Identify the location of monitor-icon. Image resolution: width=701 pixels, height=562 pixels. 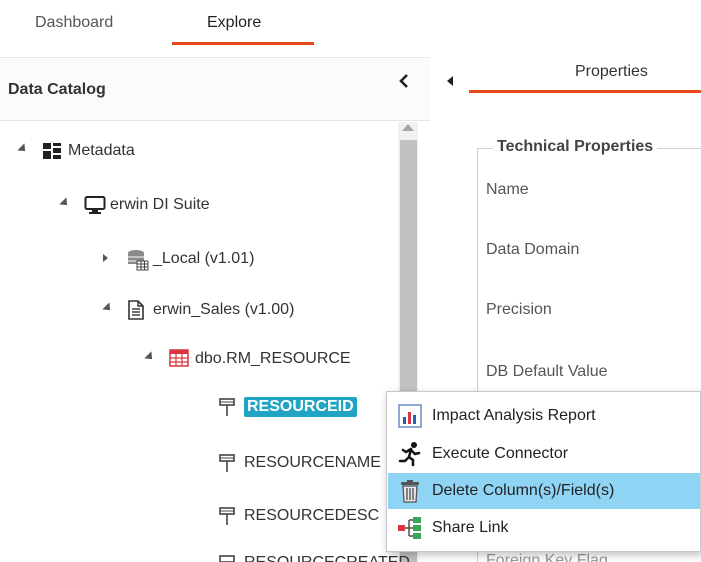
(95, 205).